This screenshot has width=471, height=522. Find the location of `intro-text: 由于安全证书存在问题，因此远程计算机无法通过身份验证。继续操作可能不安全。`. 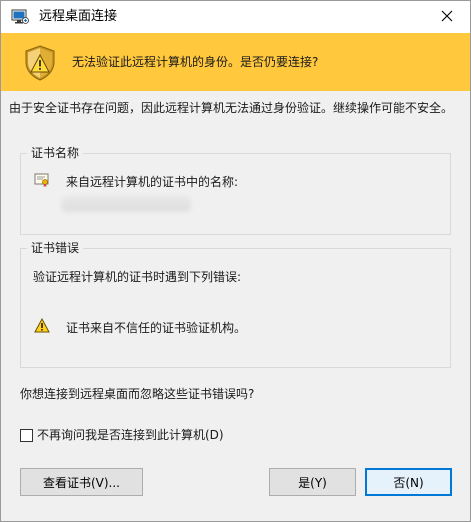

intro-text: 由于安全证书存在问题，因此远程计算机无法通过身份验证。继续操作可能不安全。 is located at coordinates (231, 108).